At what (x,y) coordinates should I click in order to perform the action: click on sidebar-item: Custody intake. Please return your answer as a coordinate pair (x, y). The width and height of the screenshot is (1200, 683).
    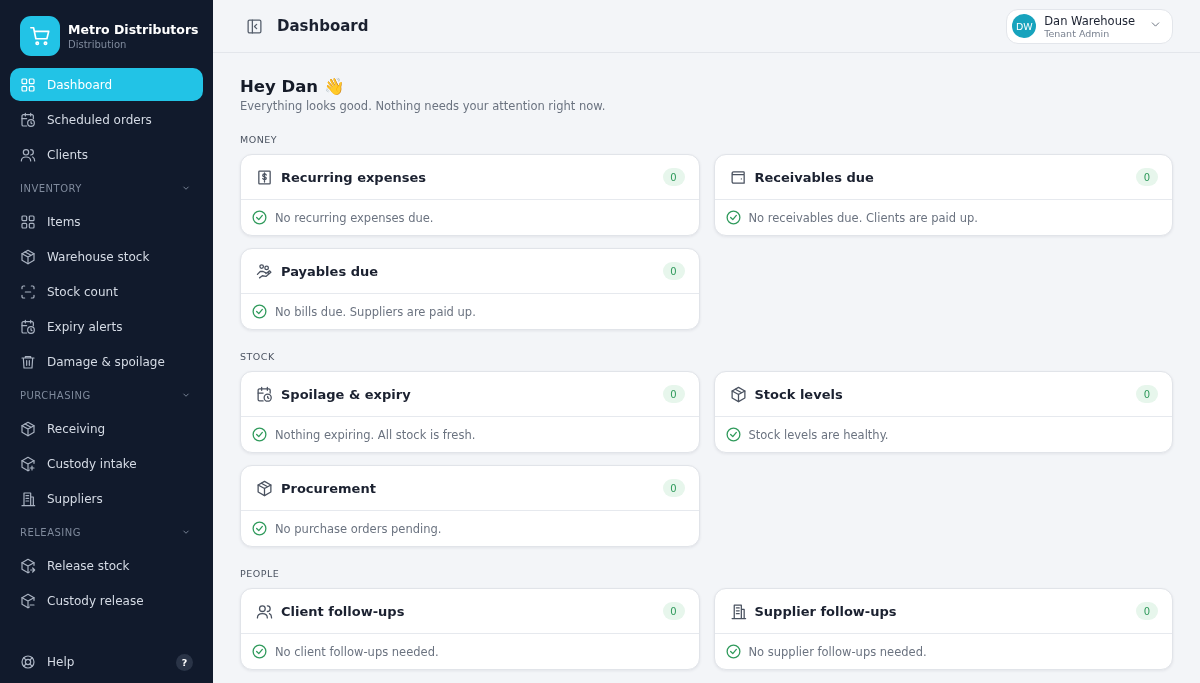
    Looking at the image, I should click on (106, 463).